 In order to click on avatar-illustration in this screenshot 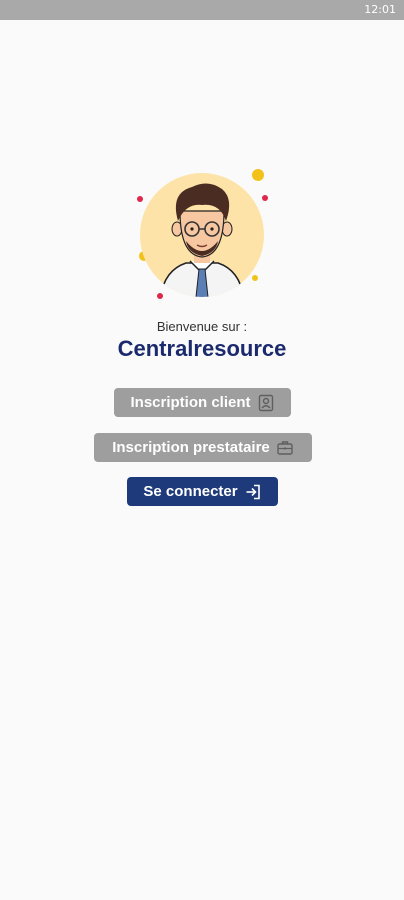, I will do `click(202, 235)`.